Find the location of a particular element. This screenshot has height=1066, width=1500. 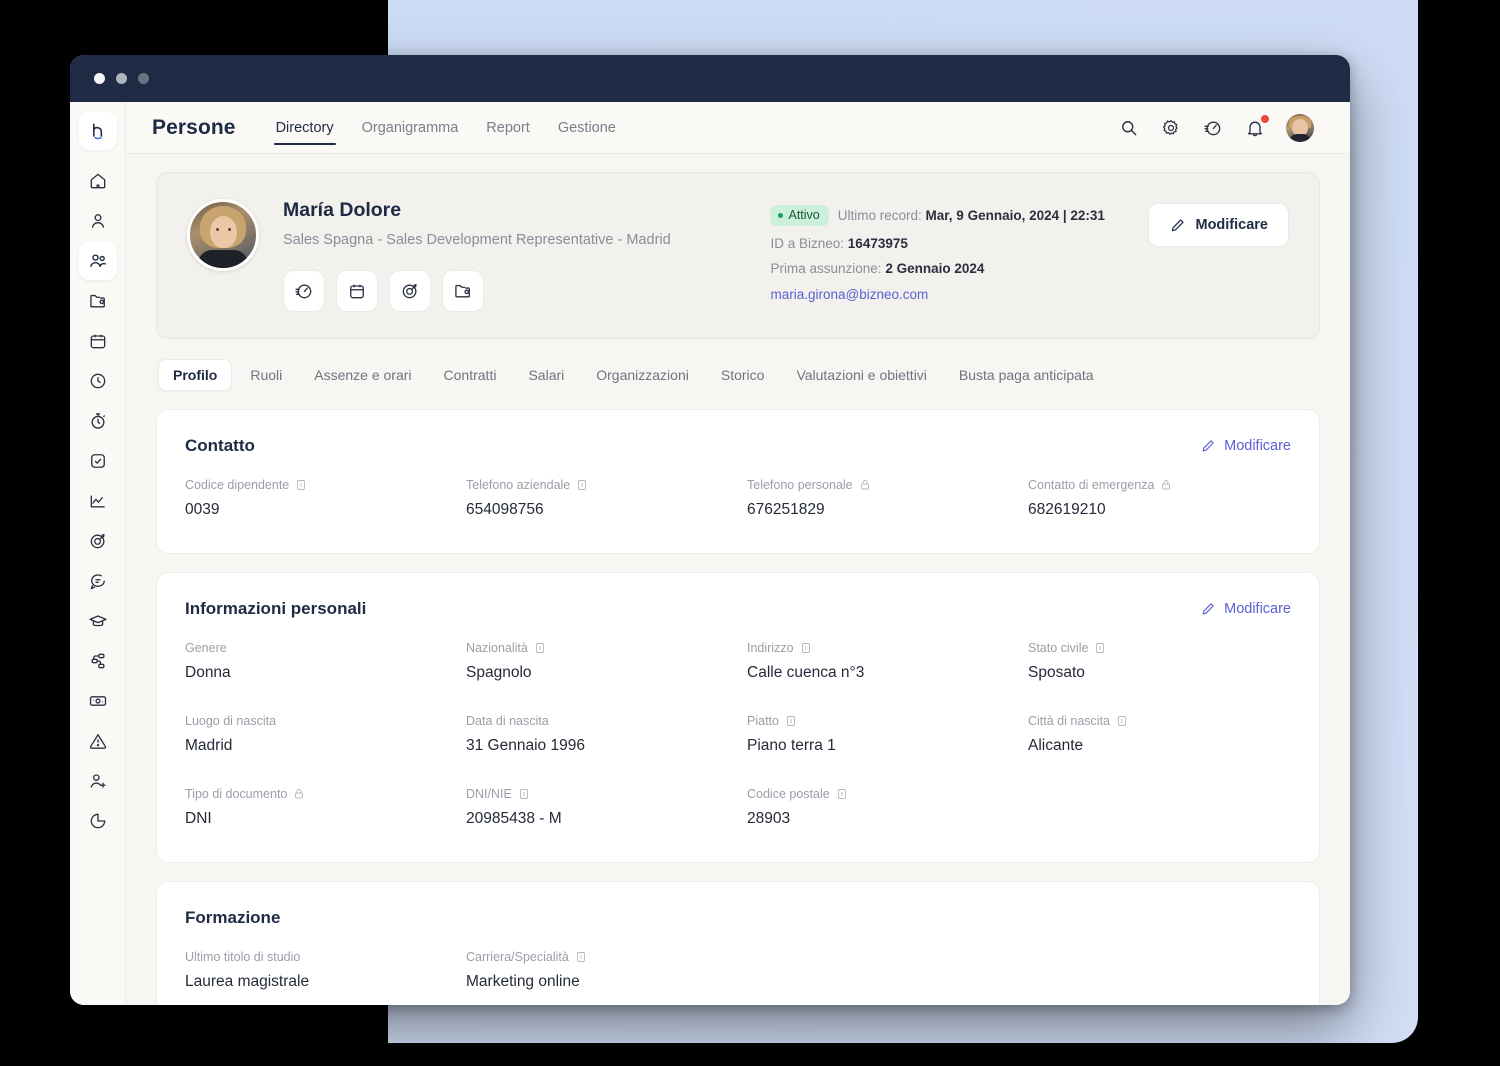

sidebar-item-people is located at coordinates (97, 261).